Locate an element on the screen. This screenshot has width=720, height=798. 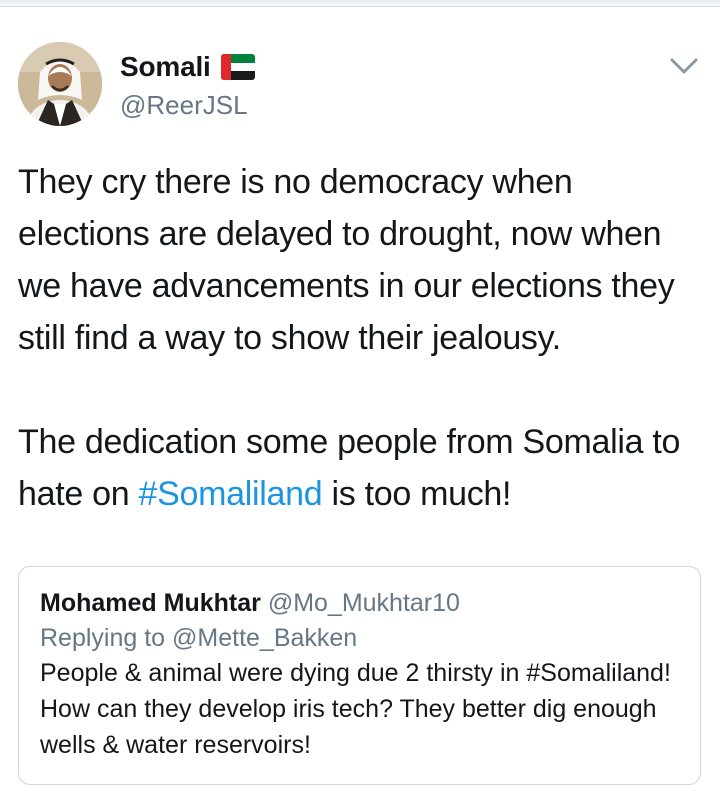
tweet-paragraph-2-end: is too much! is located at coordinates (417, 494).